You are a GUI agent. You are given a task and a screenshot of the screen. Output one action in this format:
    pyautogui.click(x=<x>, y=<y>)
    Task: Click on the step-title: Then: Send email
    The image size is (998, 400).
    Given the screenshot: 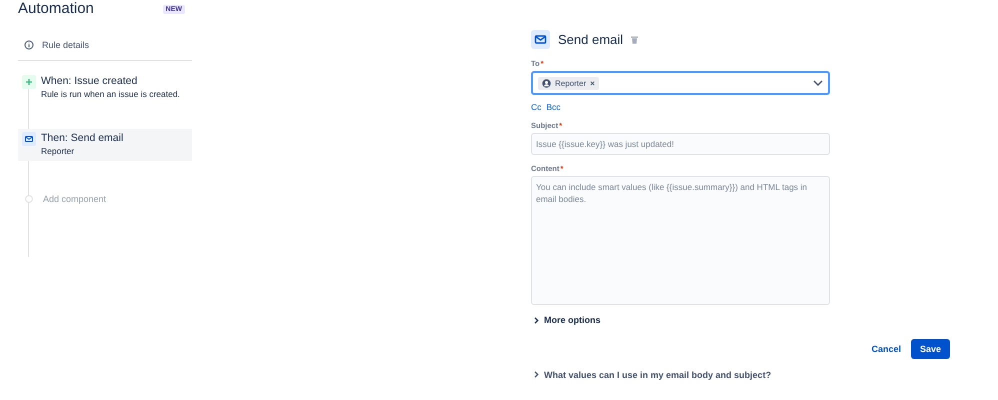 What is the action you would take?
    pyautogui.click(x=82, y=138)
    